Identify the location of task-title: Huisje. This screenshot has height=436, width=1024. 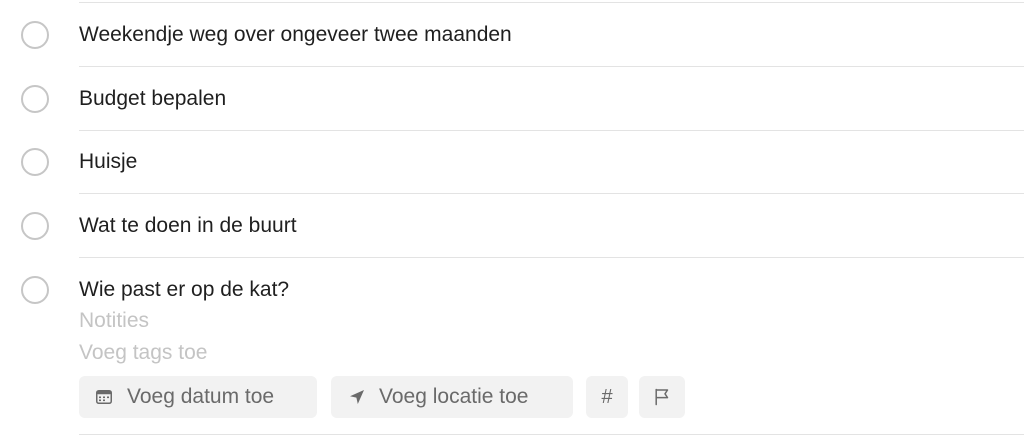
(108, 162).